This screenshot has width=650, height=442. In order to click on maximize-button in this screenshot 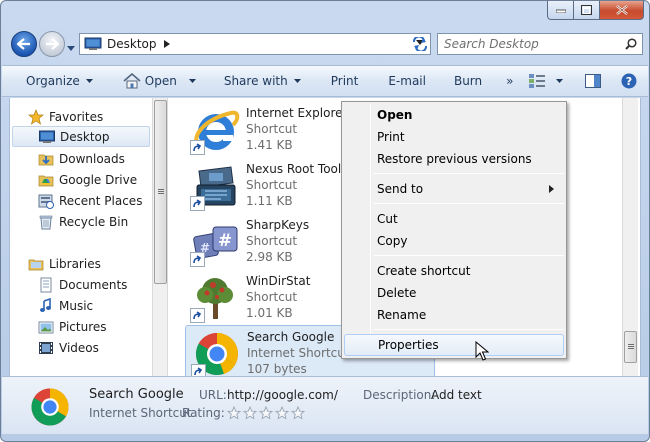, I will do `click(587, 10)`.